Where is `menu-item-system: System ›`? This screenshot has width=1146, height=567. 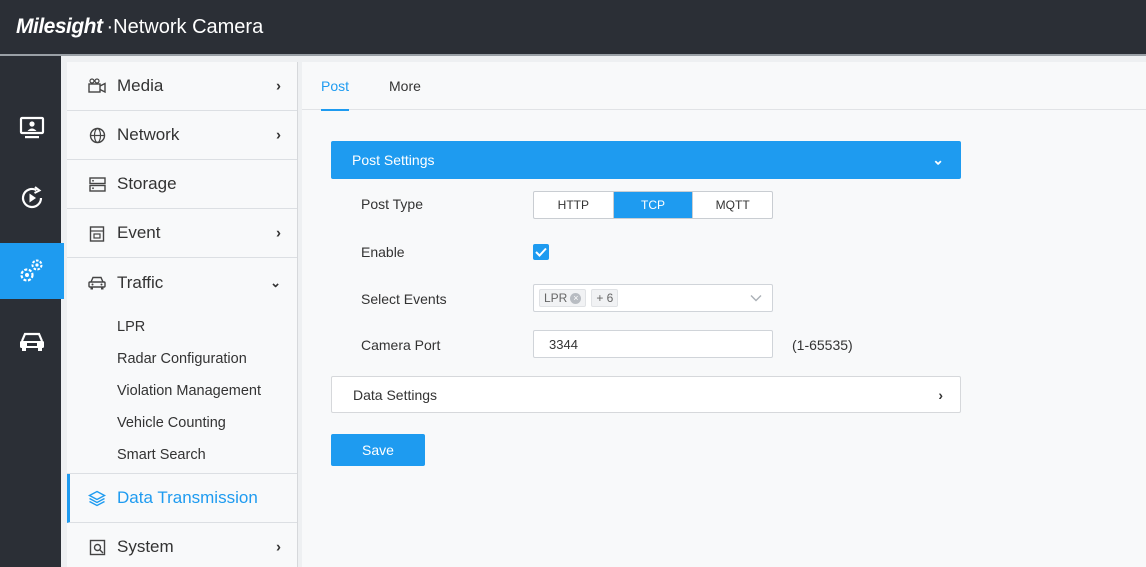 menu-item-system: System › is located at coordinates (182, 545).